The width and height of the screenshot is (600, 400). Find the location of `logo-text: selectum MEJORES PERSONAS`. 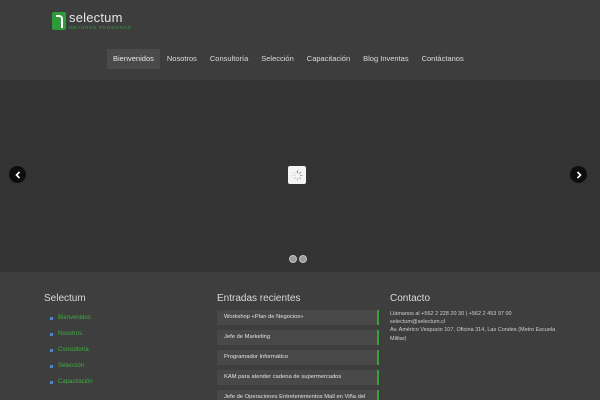

logo-text: selectum MEJORES PERSONAS is located at coordinates (100, 21).